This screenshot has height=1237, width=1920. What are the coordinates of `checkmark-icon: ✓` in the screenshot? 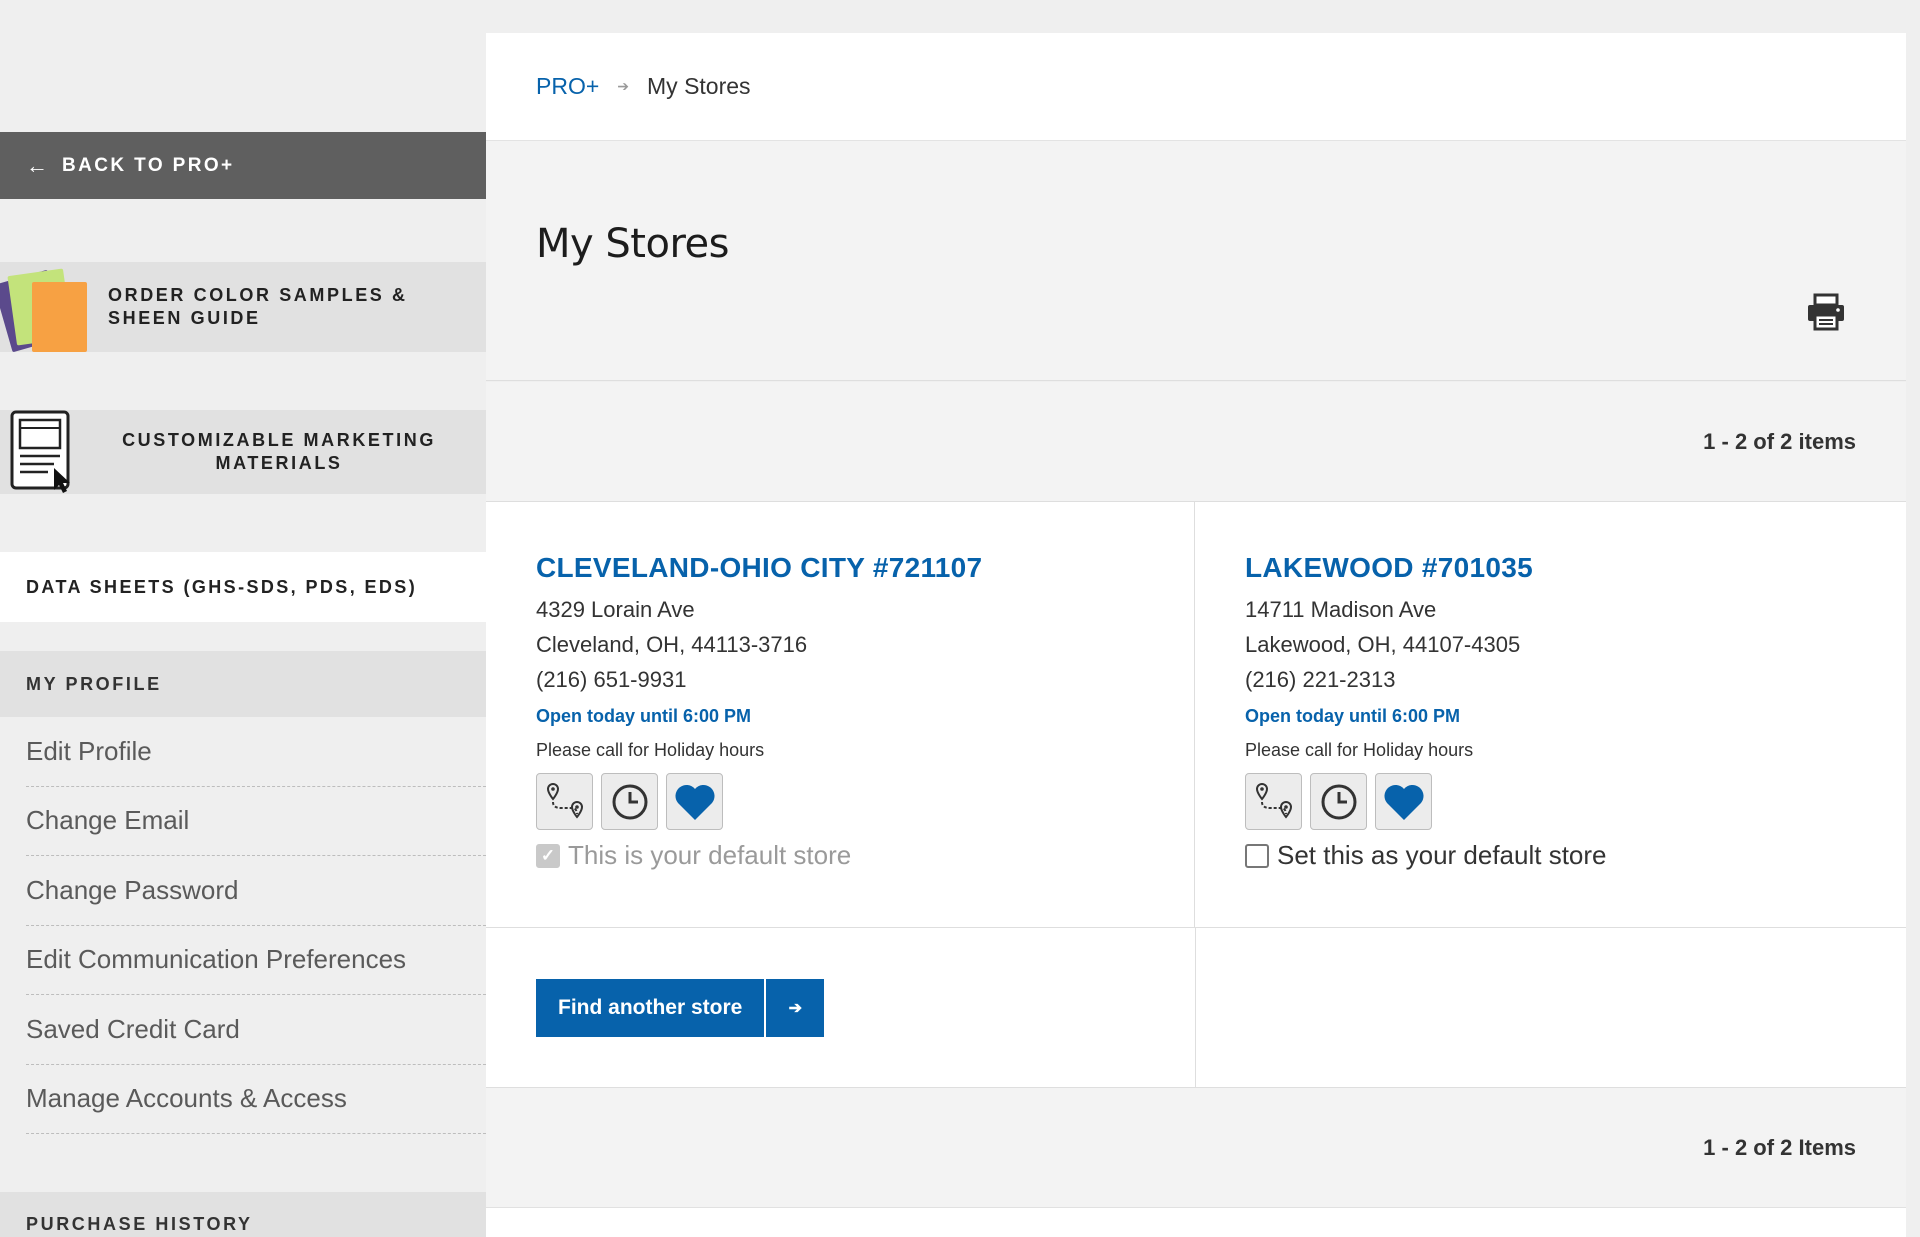 It's located at (548, 855).